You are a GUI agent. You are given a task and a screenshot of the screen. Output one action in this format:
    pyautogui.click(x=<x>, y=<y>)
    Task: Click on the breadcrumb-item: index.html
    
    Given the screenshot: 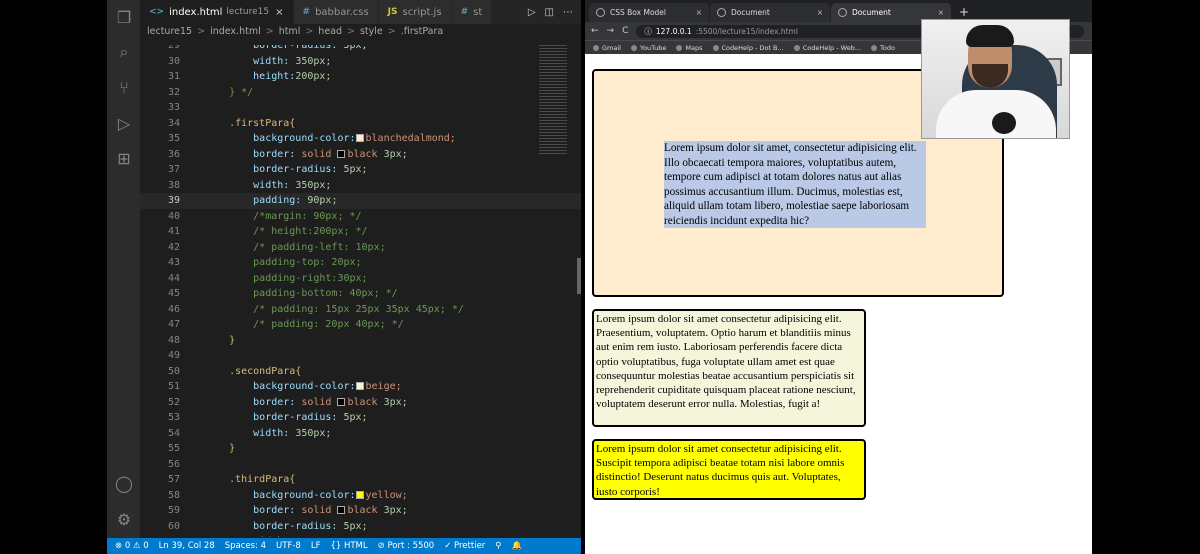 What is the action you would take?
    pyautogui.click(x=235, y=34)
    